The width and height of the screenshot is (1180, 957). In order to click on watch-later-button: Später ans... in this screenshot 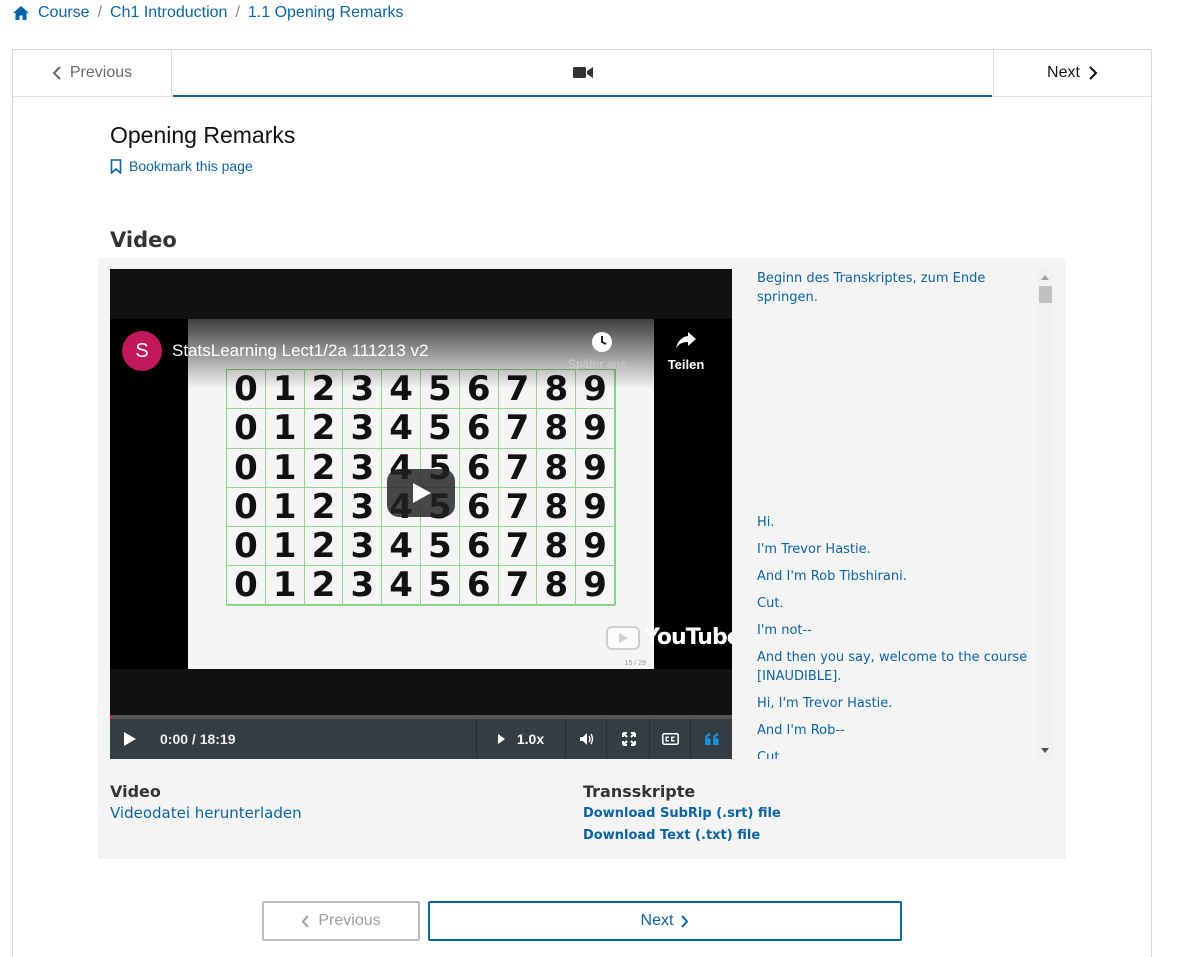, I will do `click(602, 351)`.